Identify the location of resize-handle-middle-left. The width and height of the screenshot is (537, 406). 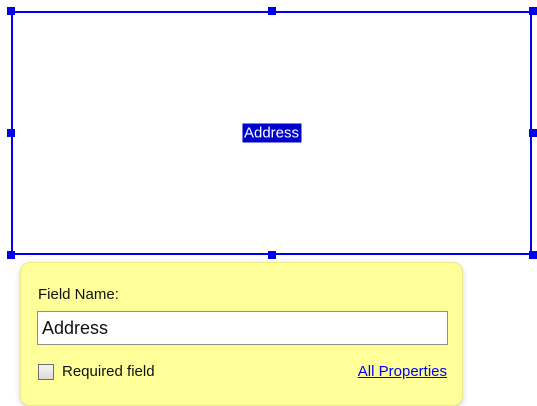
(11, 133).